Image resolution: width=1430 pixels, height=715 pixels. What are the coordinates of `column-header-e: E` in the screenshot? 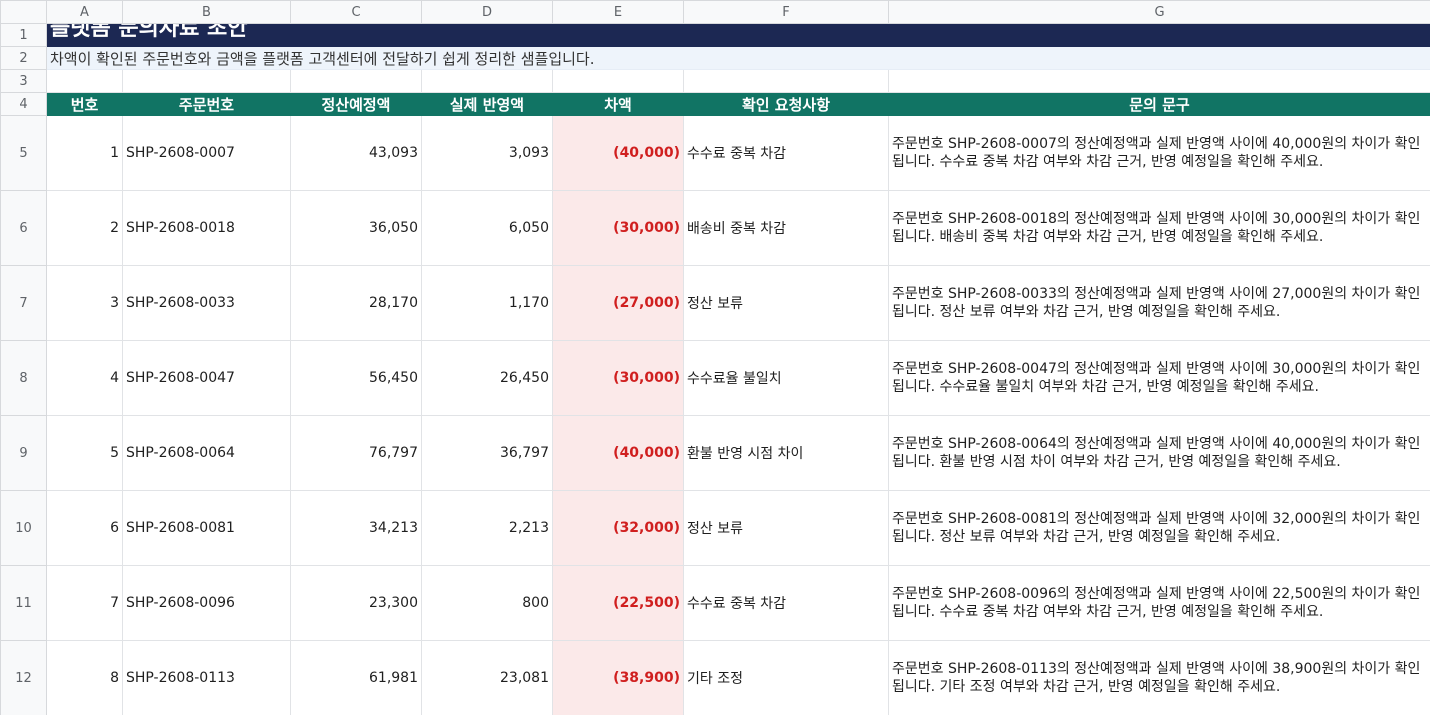 It's located at (618, 12).